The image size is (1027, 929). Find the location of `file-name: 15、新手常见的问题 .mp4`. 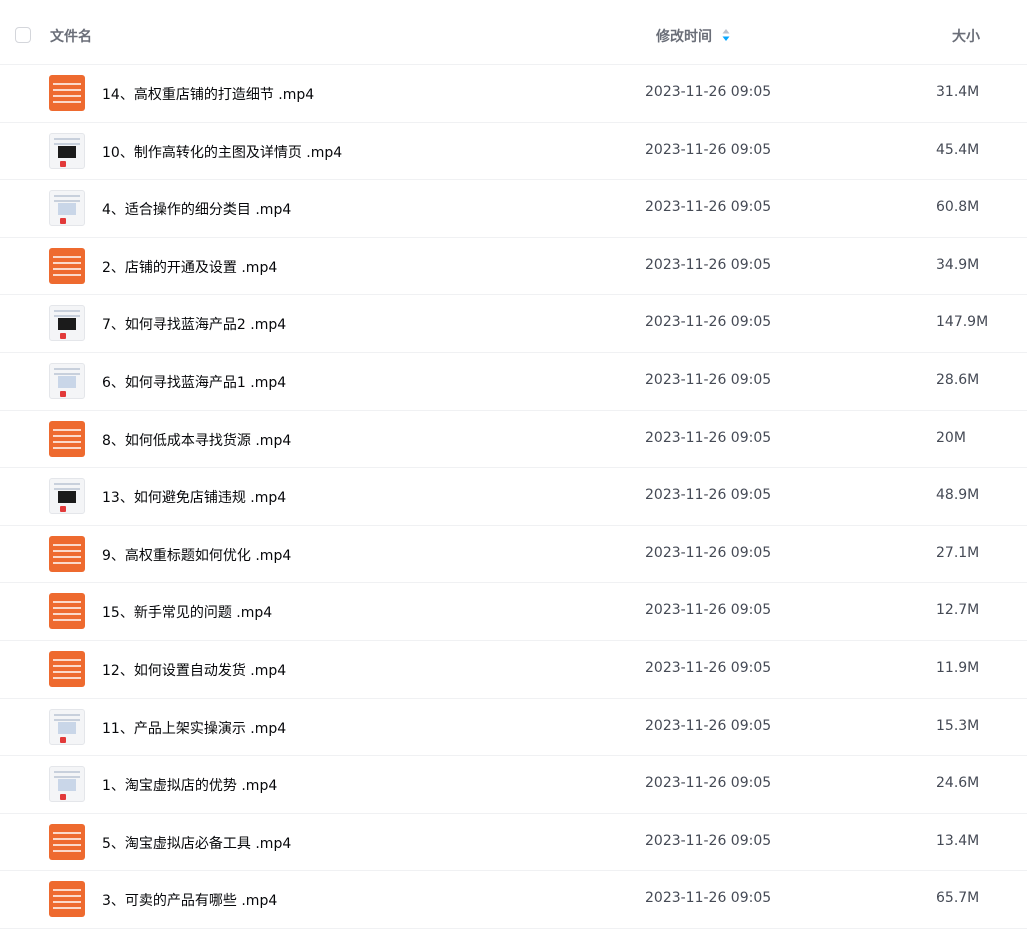

file-name: 15、新手常见的问题 .mp4 is located at coordinates (187, 612).